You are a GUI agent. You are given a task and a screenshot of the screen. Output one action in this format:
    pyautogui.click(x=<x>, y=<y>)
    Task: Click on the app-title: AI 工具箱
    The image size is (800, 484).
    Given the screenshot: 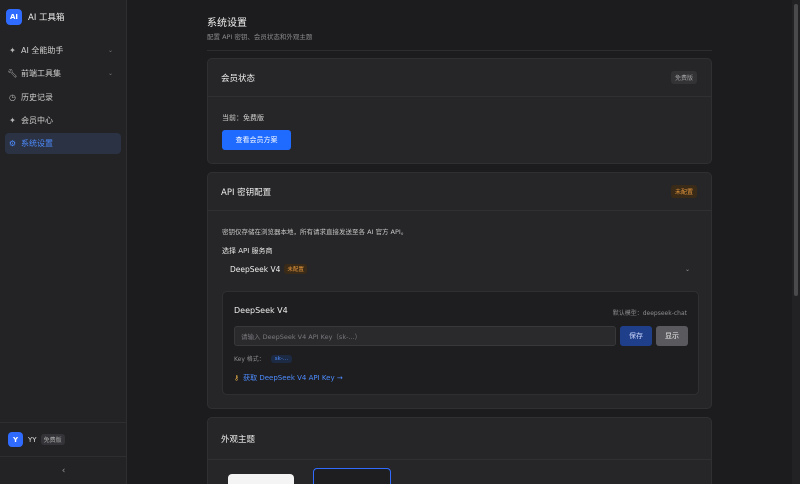 What is the action you would take?
    pyautogui.click(x=46, y=18)
    